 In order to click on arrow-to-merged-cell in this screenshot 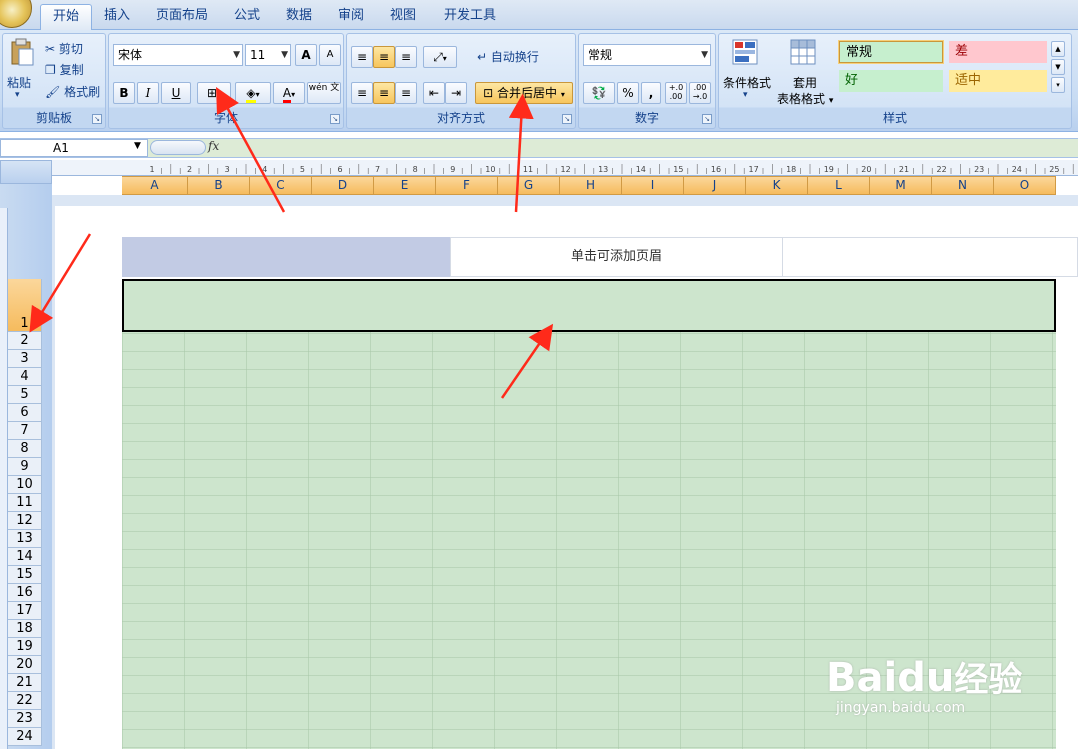, I will do `click(527, 361)`.